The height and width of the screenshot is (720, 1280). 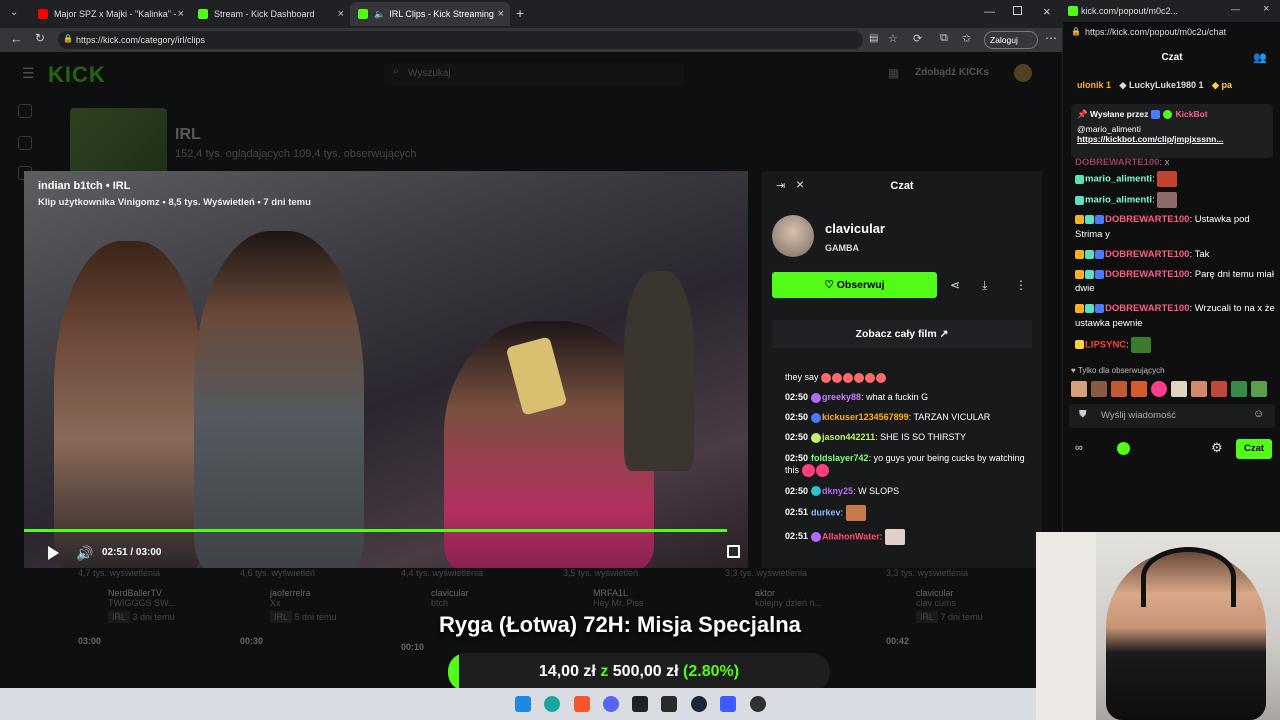 I want to click on tab-list-icon: ⌄, so click(x=14, y=12).